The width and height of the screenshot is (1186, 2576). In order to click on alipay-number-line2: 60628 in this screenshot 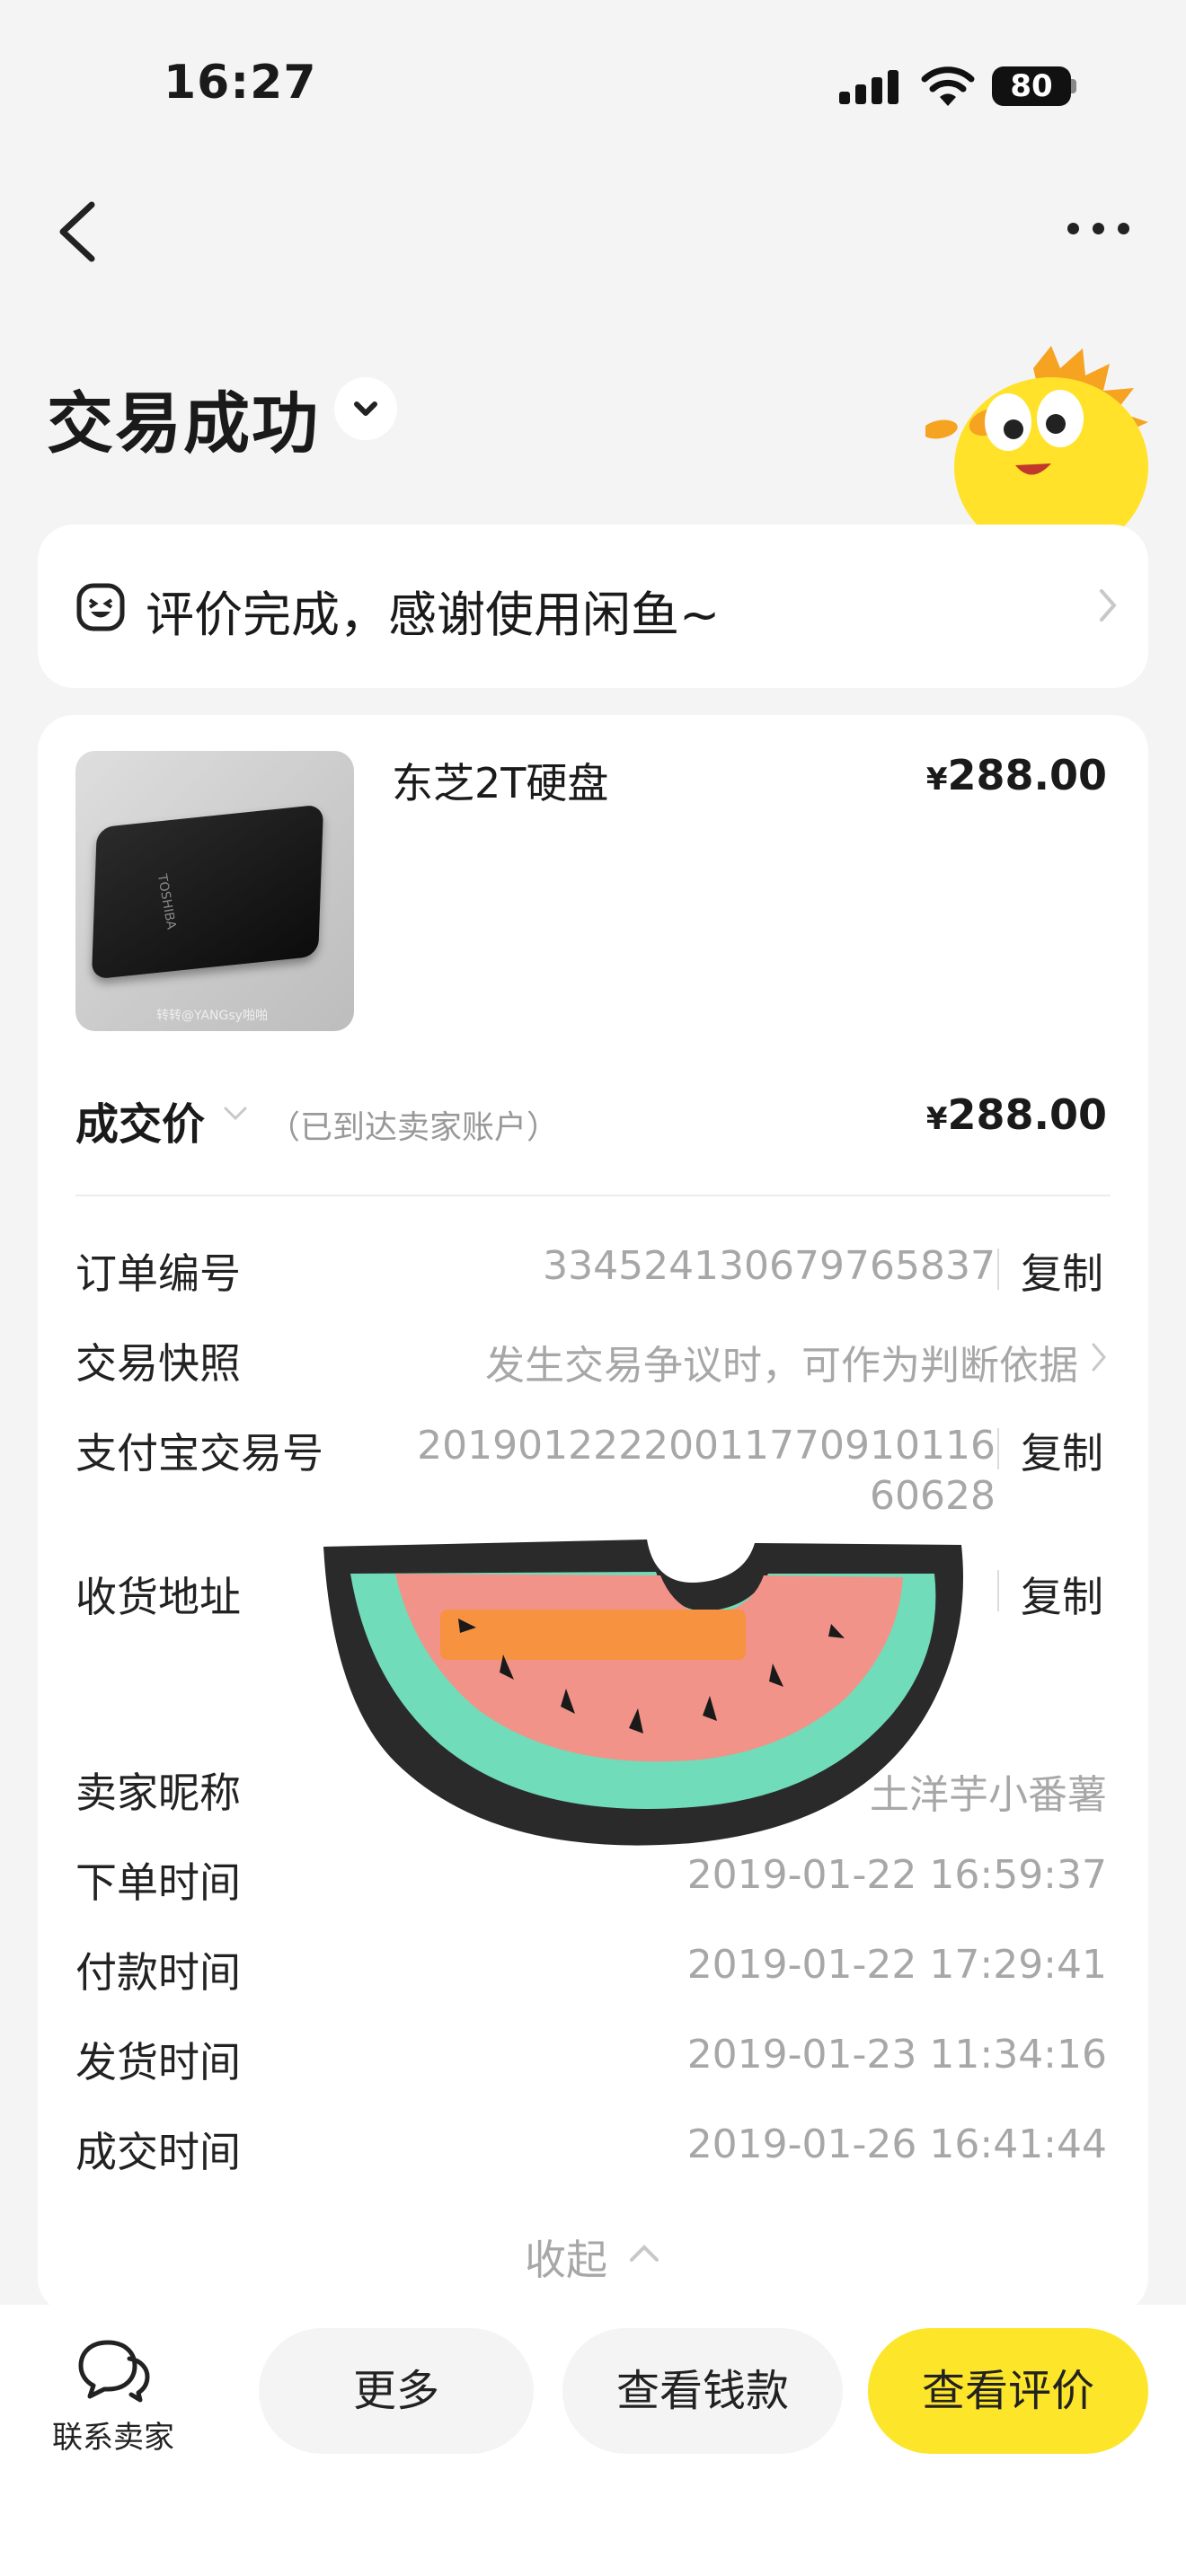, I will do `click(933, 1496)`.